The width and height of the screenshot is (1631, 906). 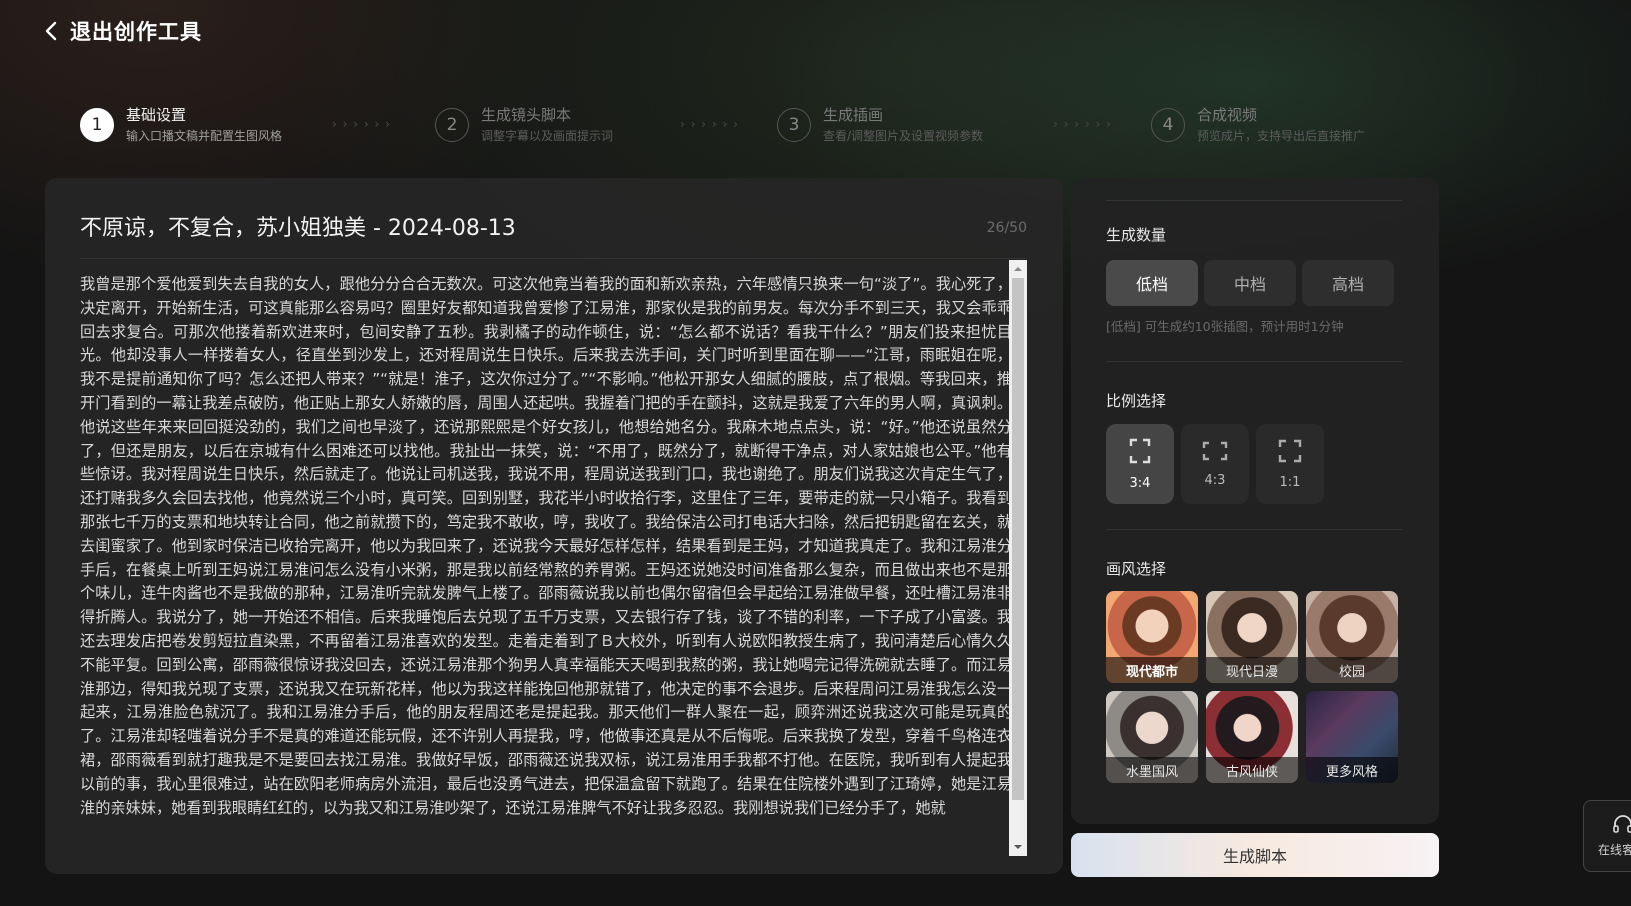 What do you see at coordinates (526, 115) in the screenshot?
I see `step-title: 生成镜头脚本` at bounding box center [526, 115].